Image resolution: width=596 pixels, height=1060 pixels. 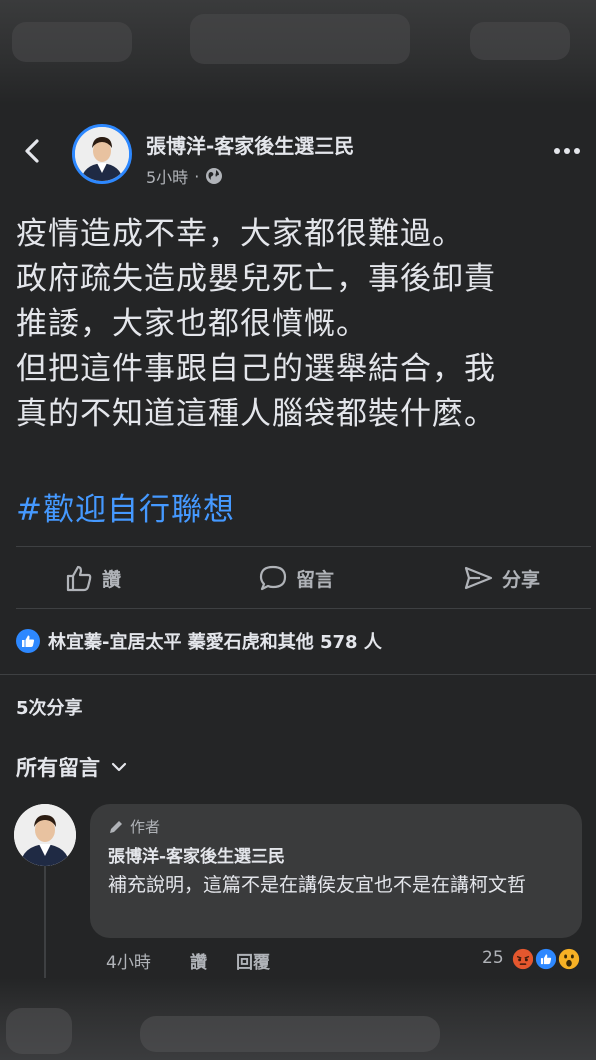 I want to click on author-badge-label: 作者, so click(x=145, y=827).